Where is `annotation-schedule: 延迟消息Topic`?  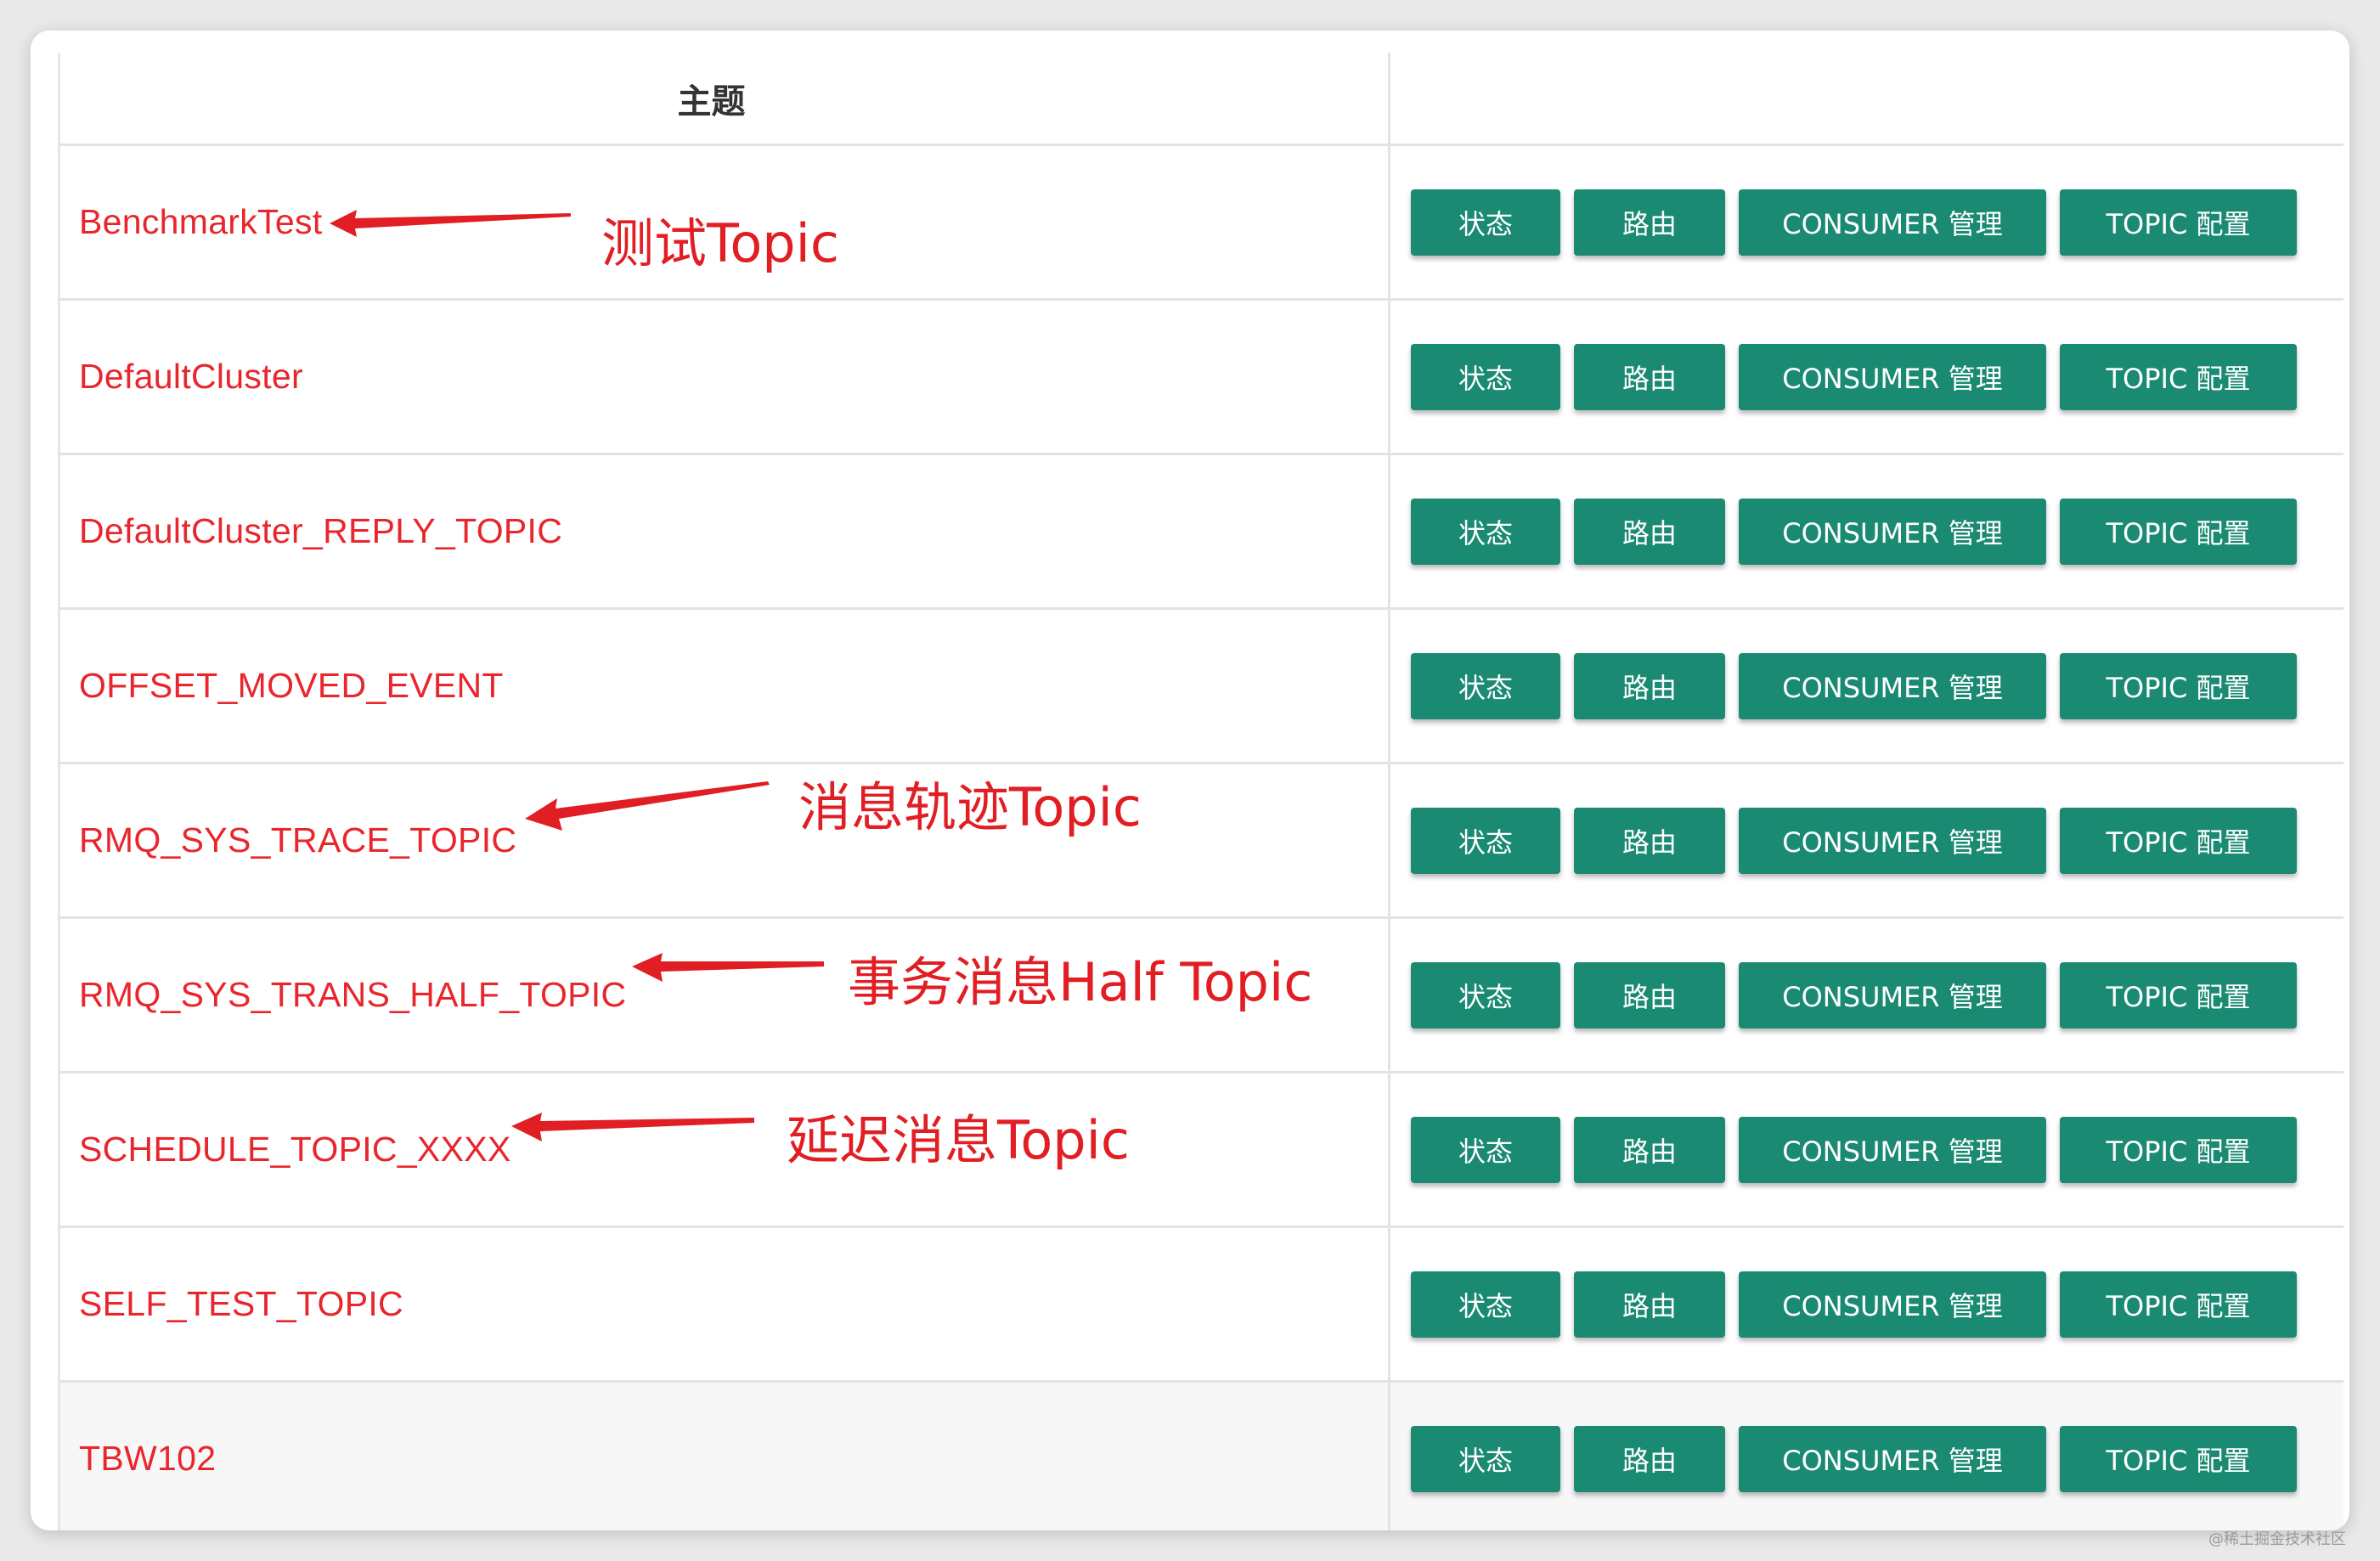
annotation-schedule: 延迟消息Topic is located at coordinates (959, 1140).